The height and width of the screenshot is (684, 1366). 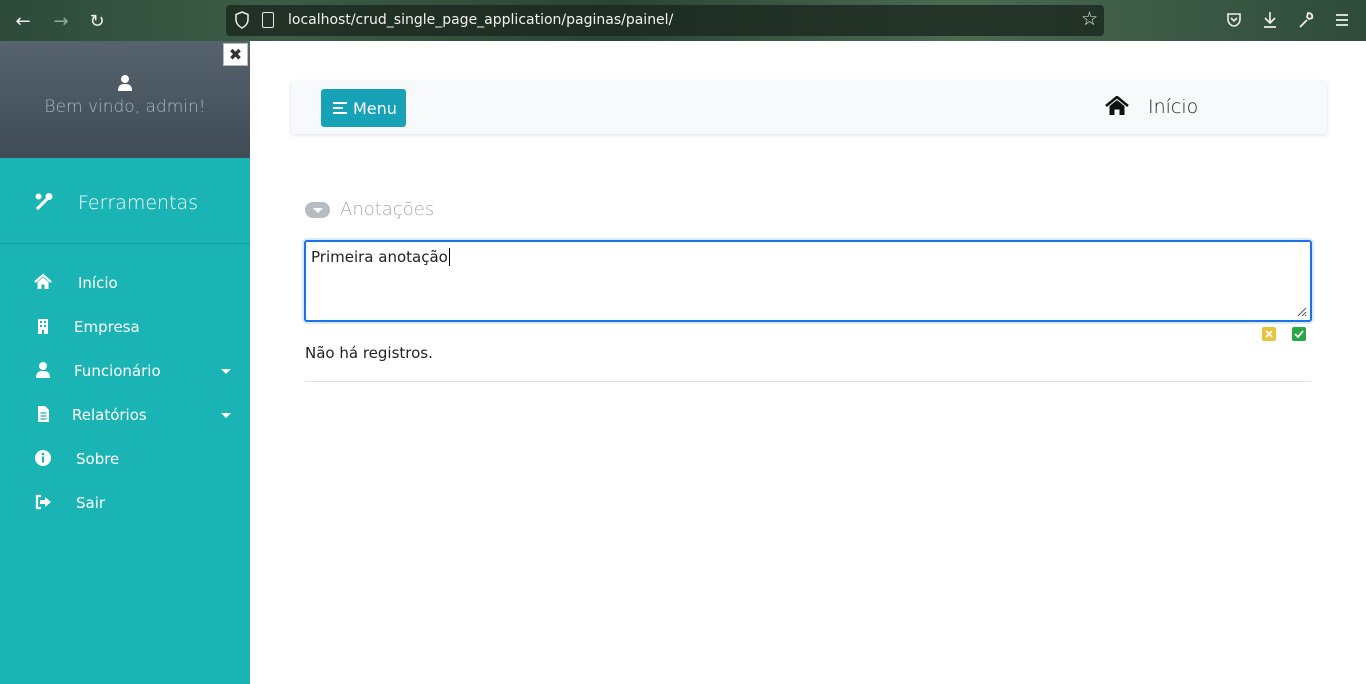 I want to click on sidebar-item-empresa: Empresa, so click(x=125, y=327).